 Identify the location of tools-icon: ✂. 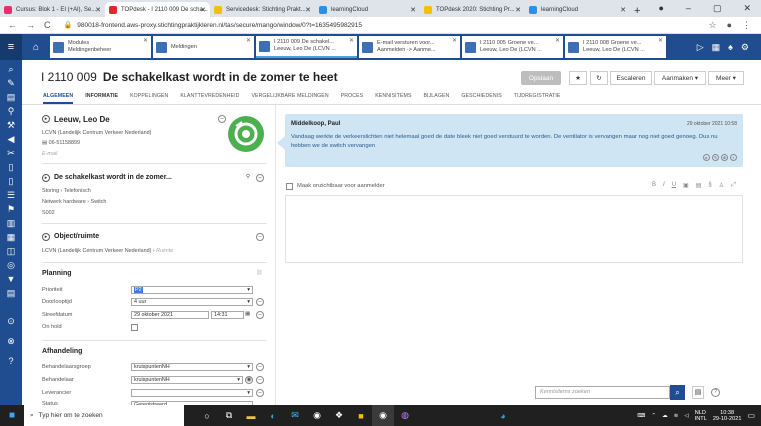
(11, 153).